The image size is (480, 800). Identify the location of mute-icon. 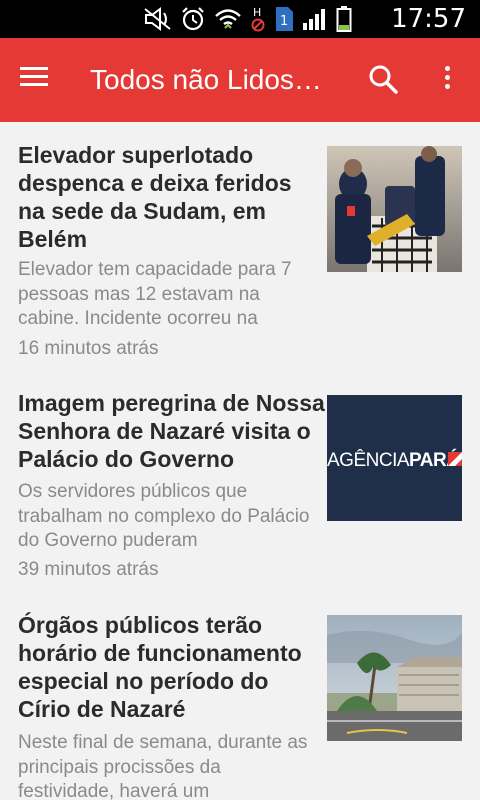
(157, 19).